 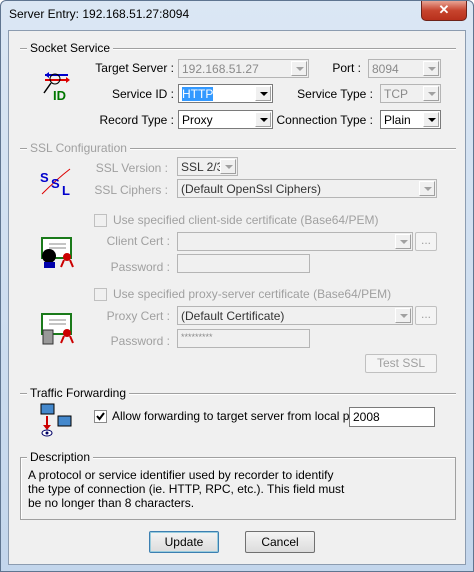 I want to click on proxy-certificate-icon, so click(x=57, y=329).